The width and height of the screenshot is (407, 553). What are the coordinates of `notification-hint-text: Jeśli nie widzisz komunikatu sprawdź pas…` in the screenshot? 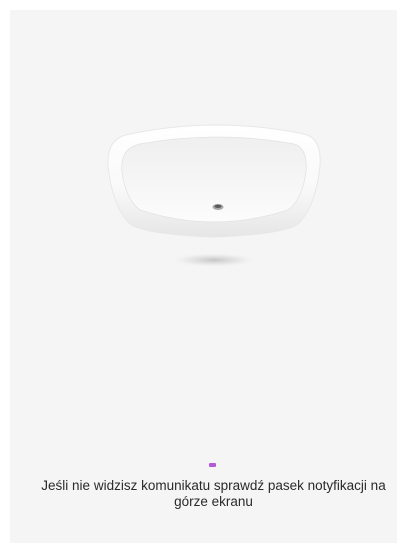 It's located at (213, 493).